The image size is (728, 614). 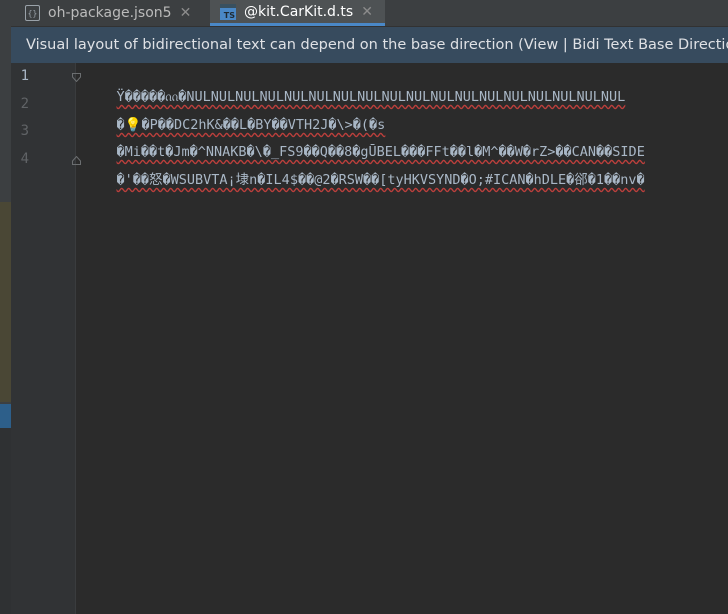 I want to click on json-file-icon: {}, so click(x=32, y=13).